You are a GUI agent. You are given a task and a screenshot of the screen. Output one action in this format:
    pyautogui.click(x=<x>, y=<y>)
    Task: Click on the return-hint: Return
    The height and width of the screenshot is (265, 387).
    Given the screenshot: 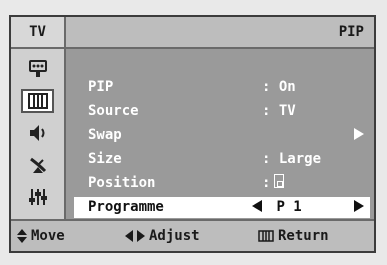 What is the action you would take?
    pyautogui.click(x=293, y=236)
    